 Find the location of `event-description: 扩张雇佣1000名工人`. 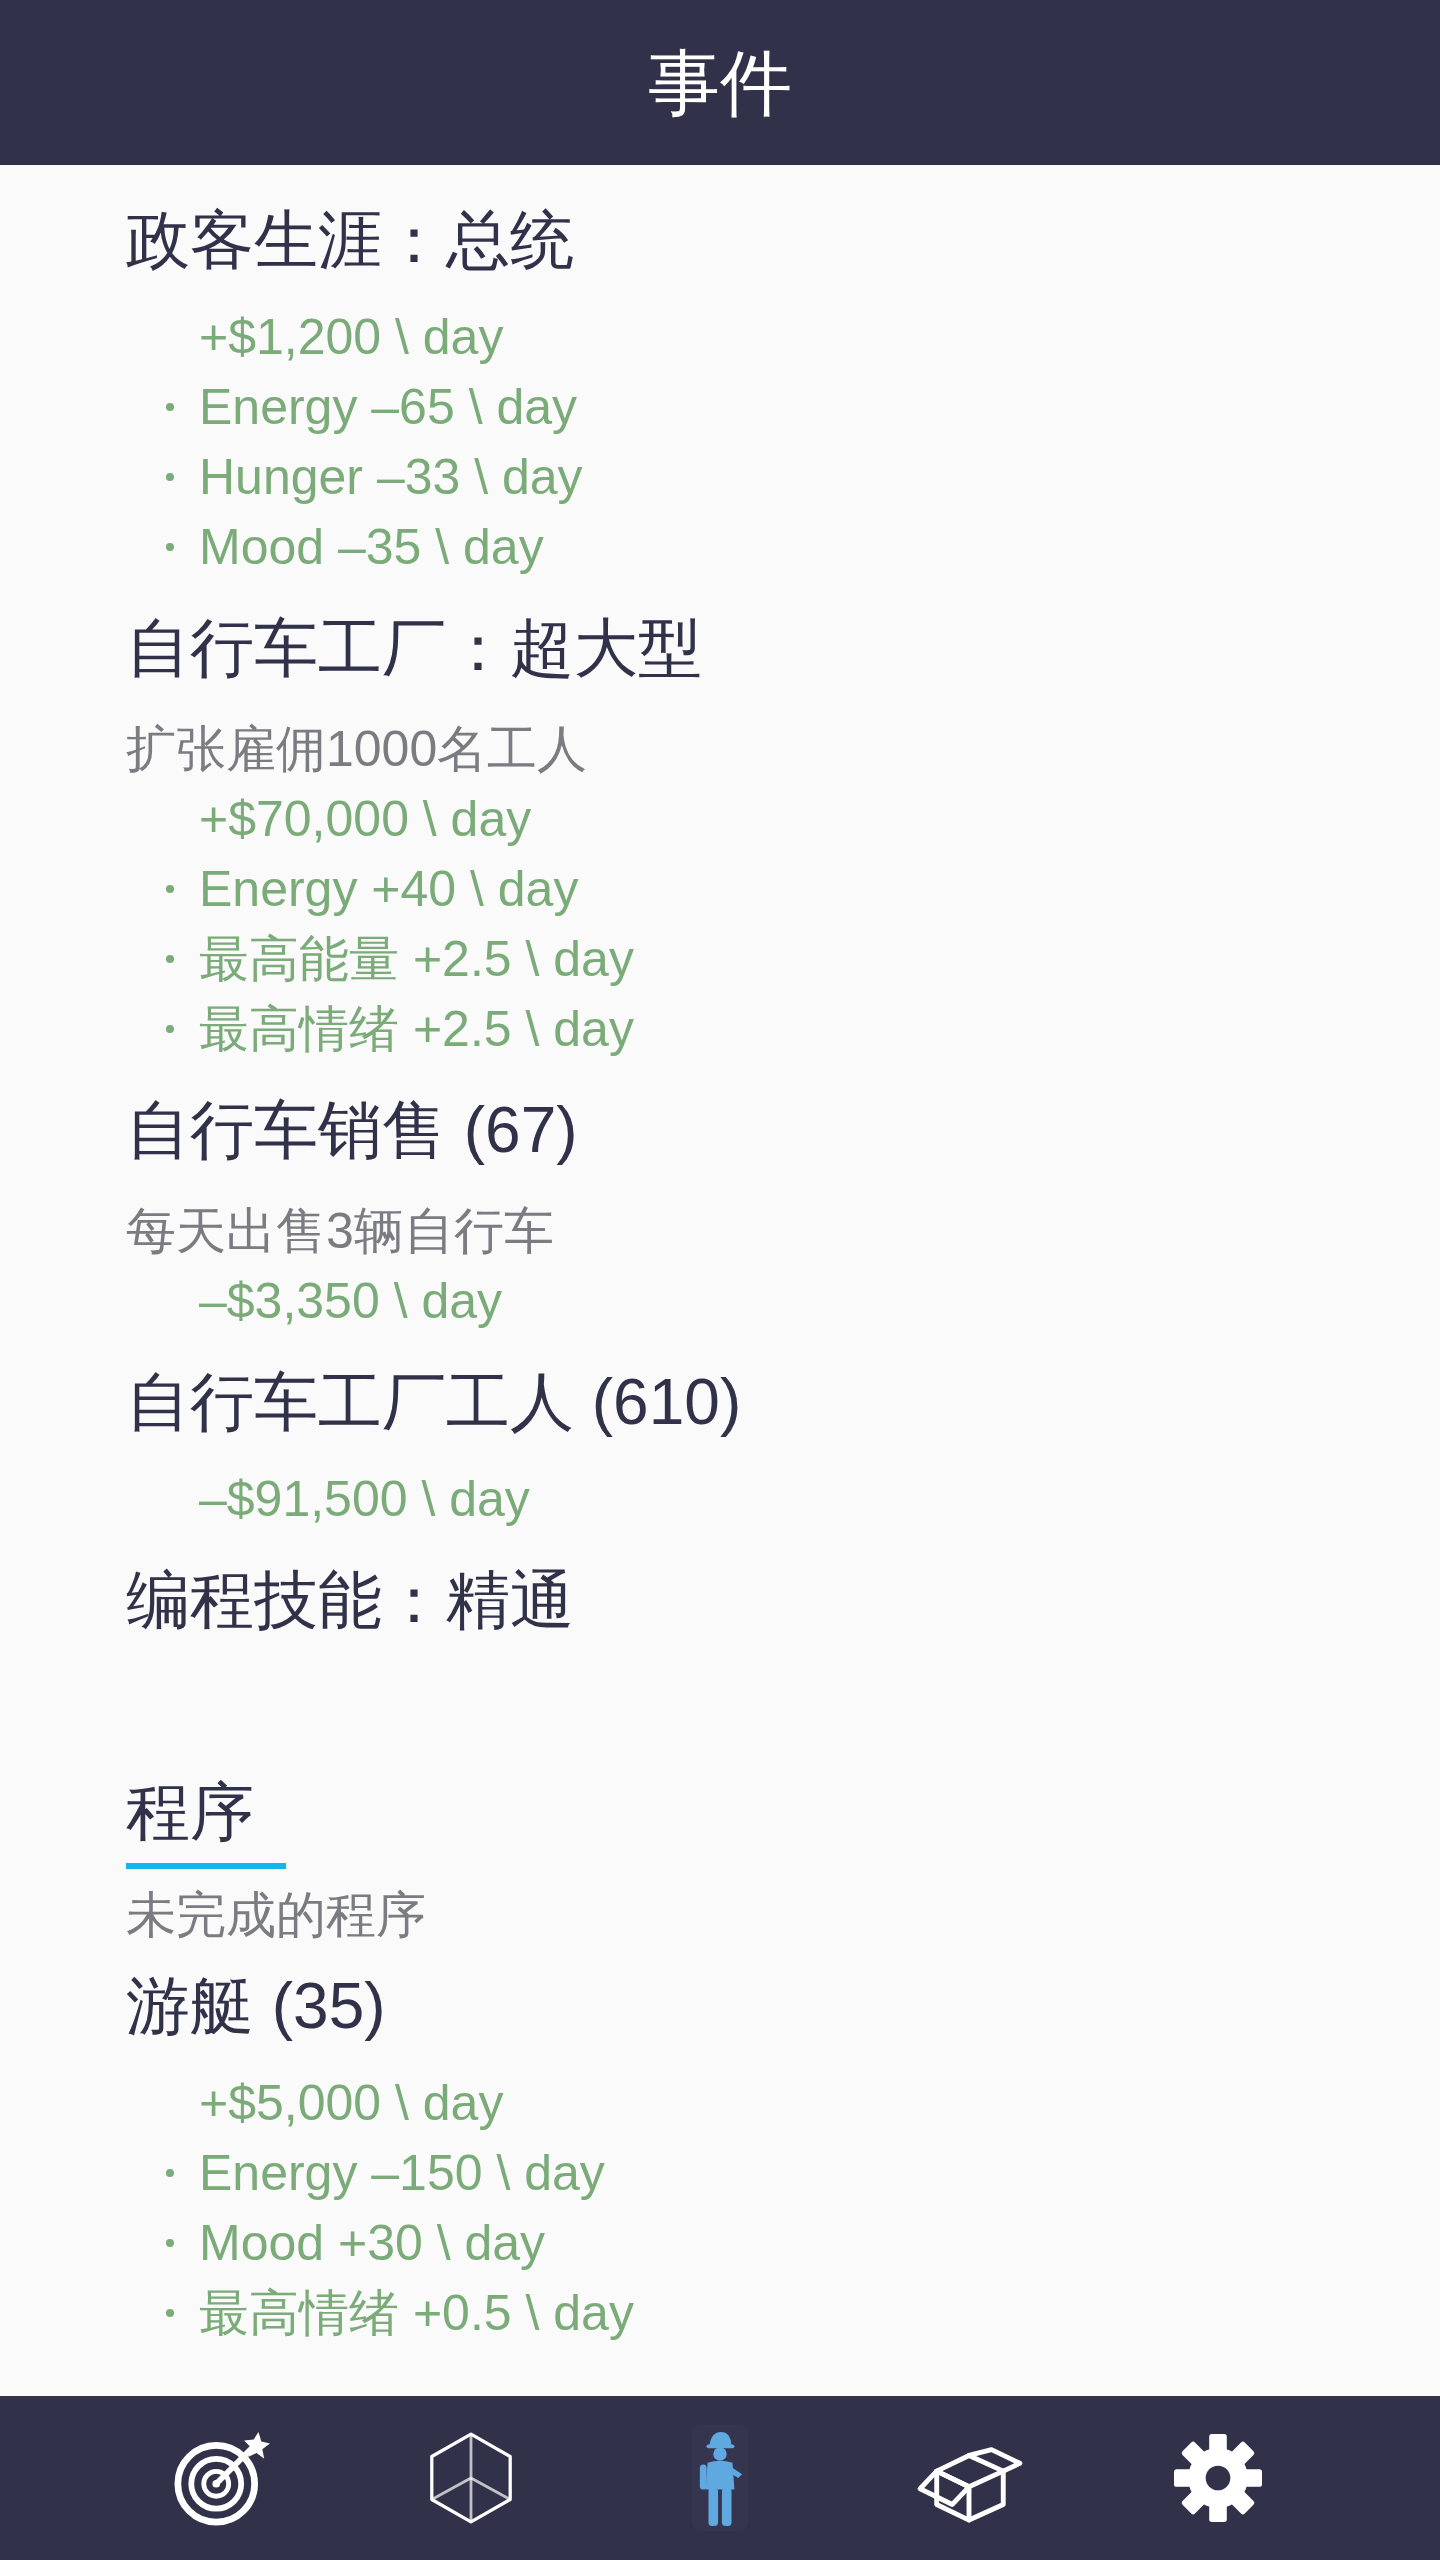

event-description: 扩张雇佣1000名工人 is located at coordinates (357, 749).